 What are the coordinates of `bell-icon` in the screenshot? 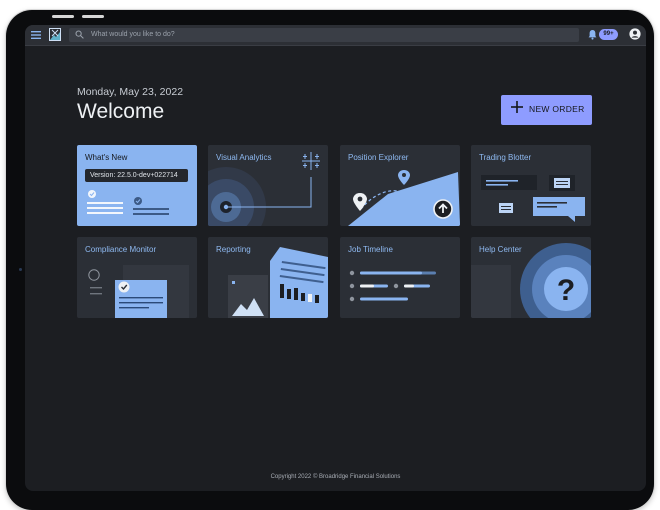 It's located at (592, 35).